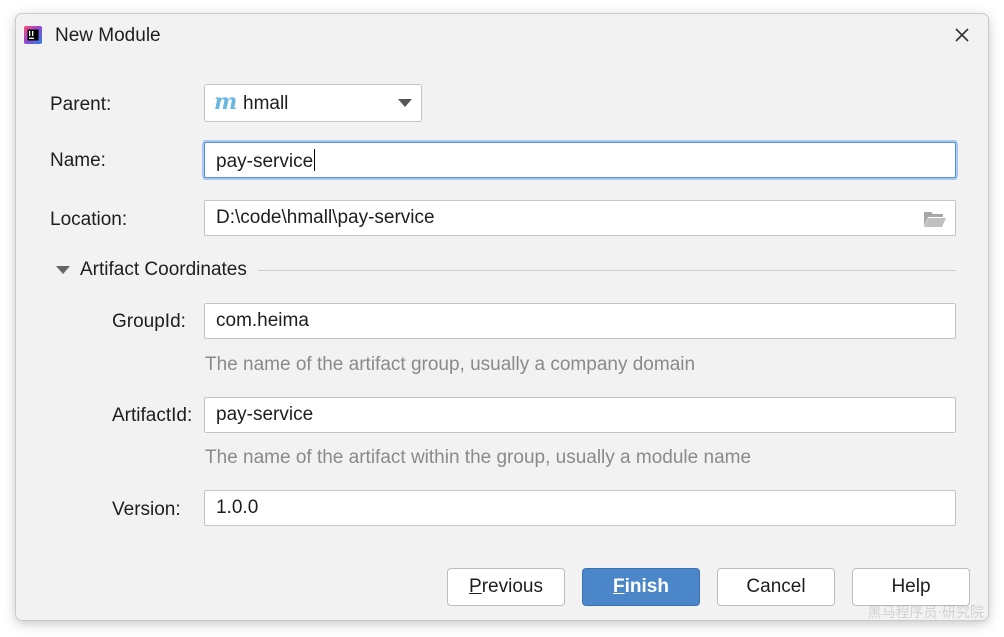 This screenshot has width=1004, height=637. Describe the element at coordinates (580, 321) in the screenshot. I see `groupid-input: com.heima` at that location.